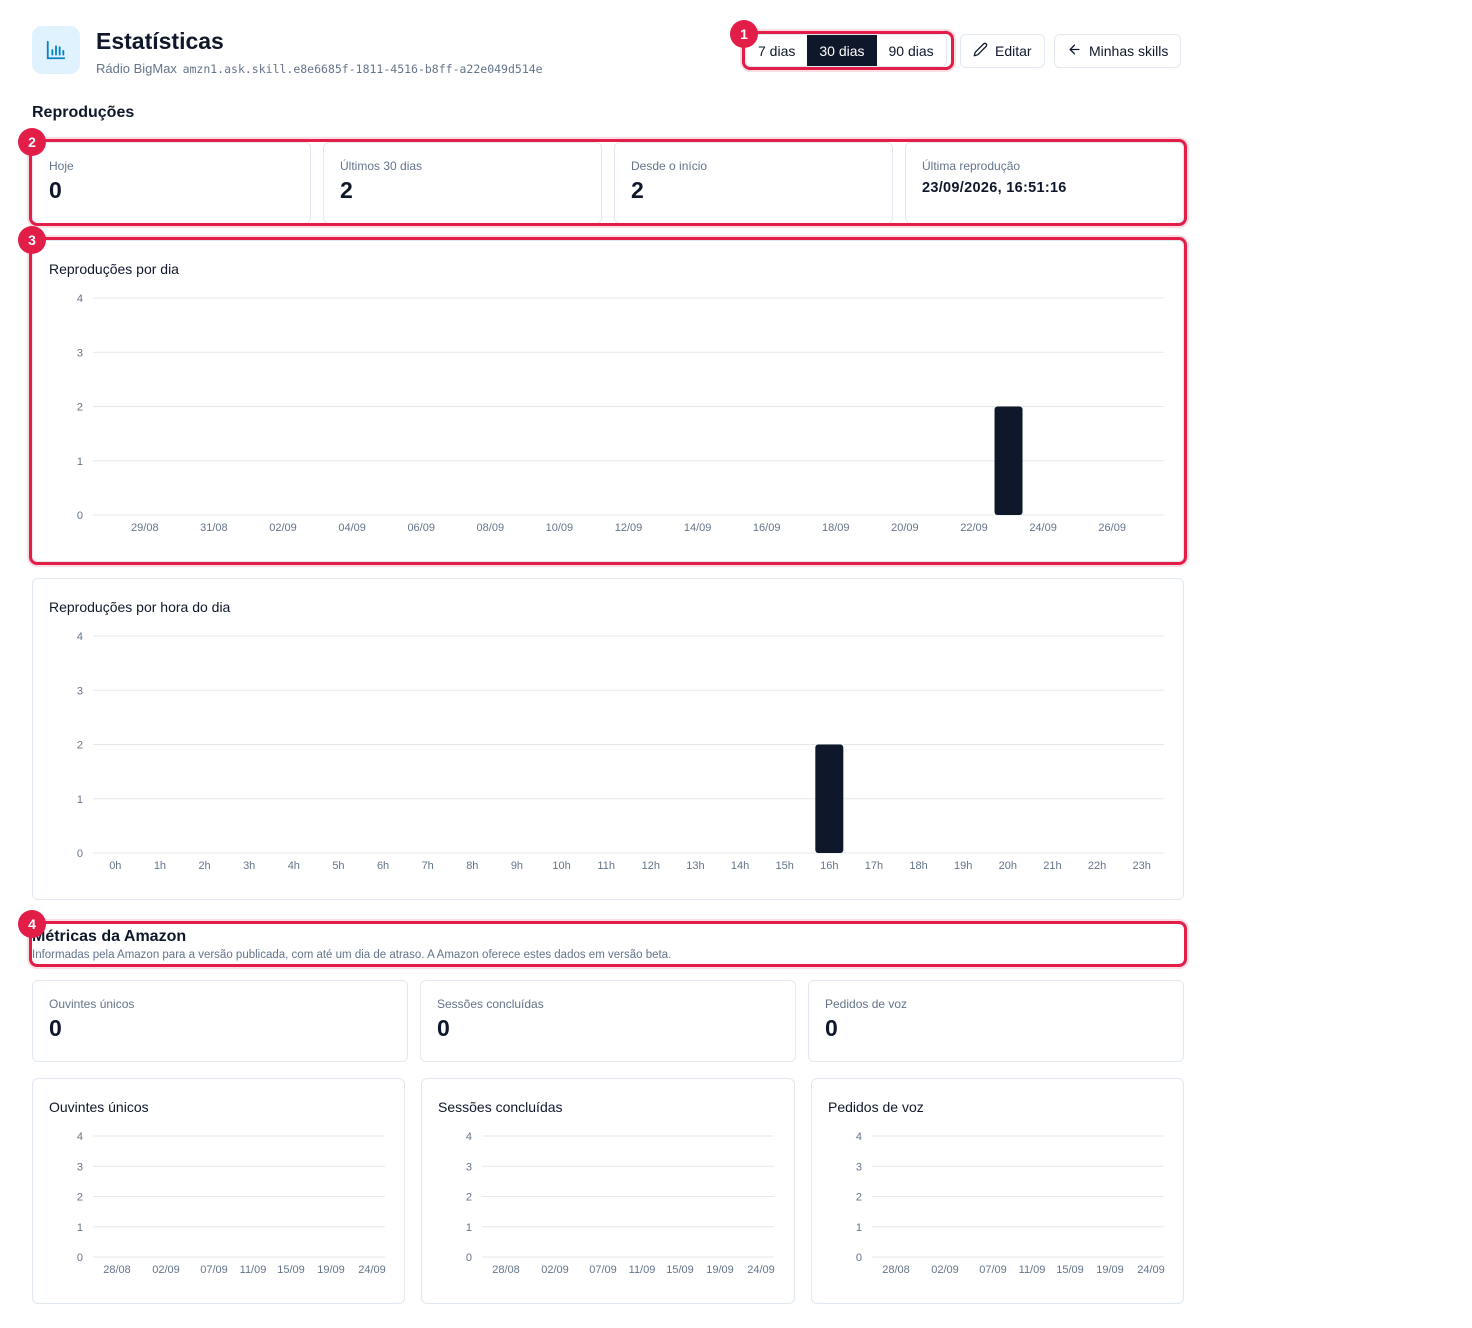 Image resolution: width=1472 pixels, height=1328 pixels. Describe the element at coordinates (829, 798) in the screenshot. I see `bar` at that location.